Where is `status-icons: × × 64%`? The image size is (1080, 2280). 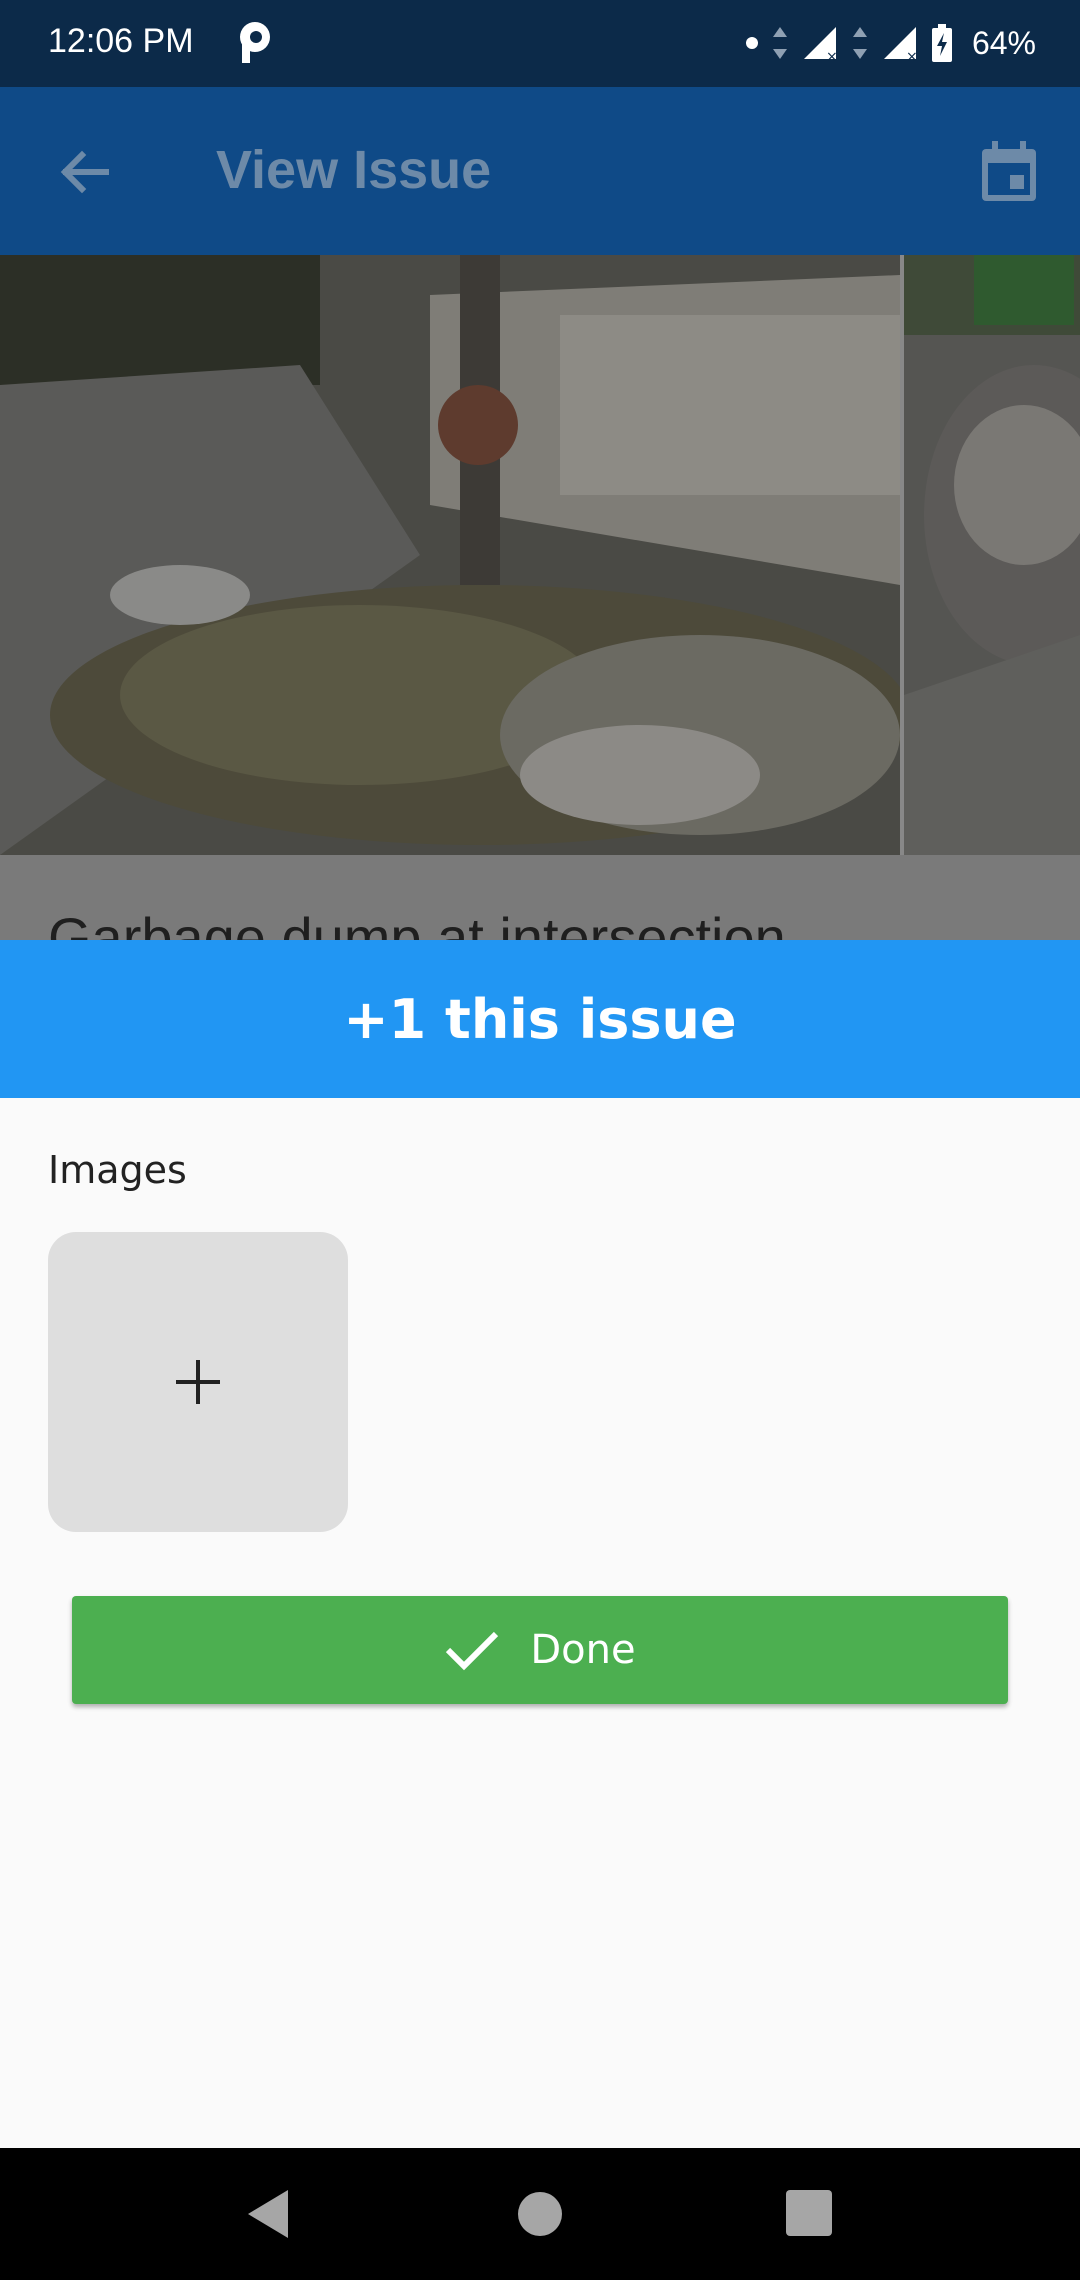
status-icons: × × 64% is located at coordinates (890, 43).